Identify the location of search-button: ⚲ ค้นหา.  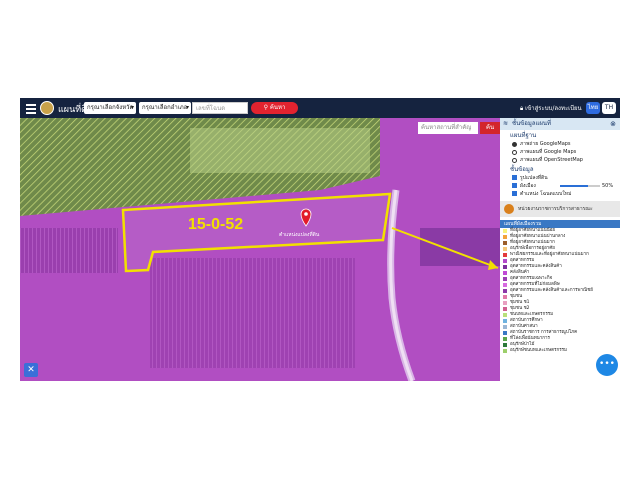
(274, 108).